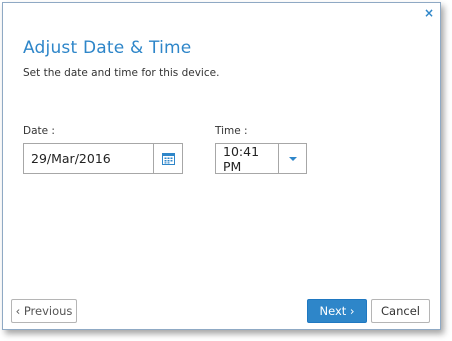 This screenshot has height=341, width=452. I want to click on close-icon: ×, so click(428, 13).